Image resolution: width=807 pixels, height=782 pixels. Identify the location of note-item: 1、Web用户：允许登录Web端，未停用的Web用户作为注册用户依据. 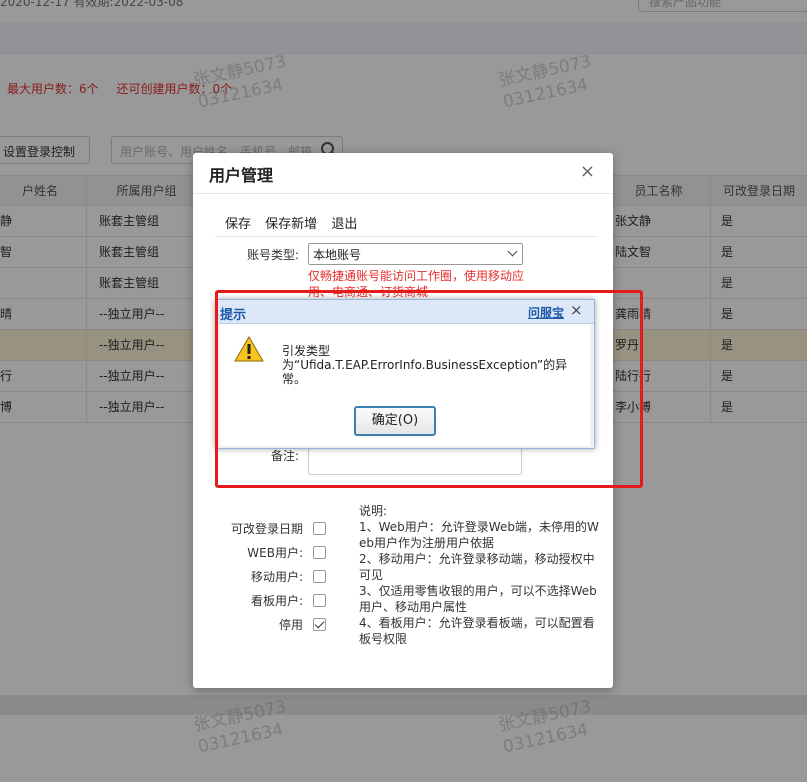
(479, 535).